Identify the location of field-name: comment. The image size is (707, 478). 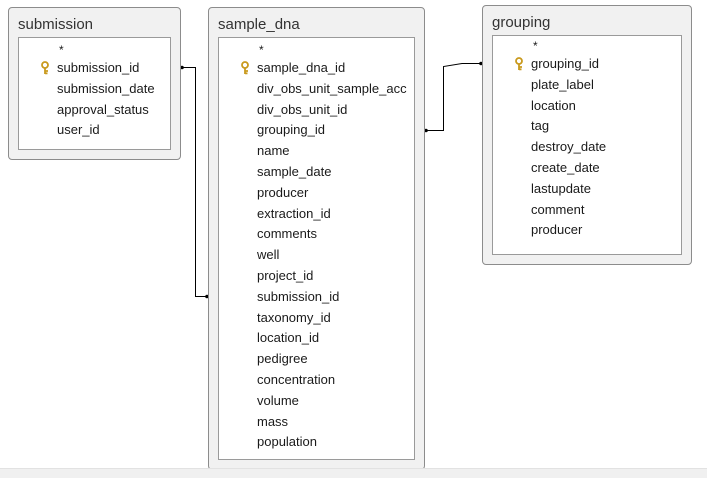
(558, 209).